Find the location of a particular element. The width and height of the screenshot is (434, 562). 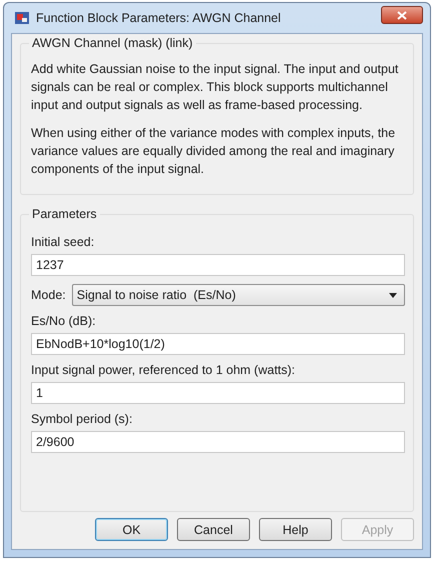

close-icon is located at coordinates (402, 15).